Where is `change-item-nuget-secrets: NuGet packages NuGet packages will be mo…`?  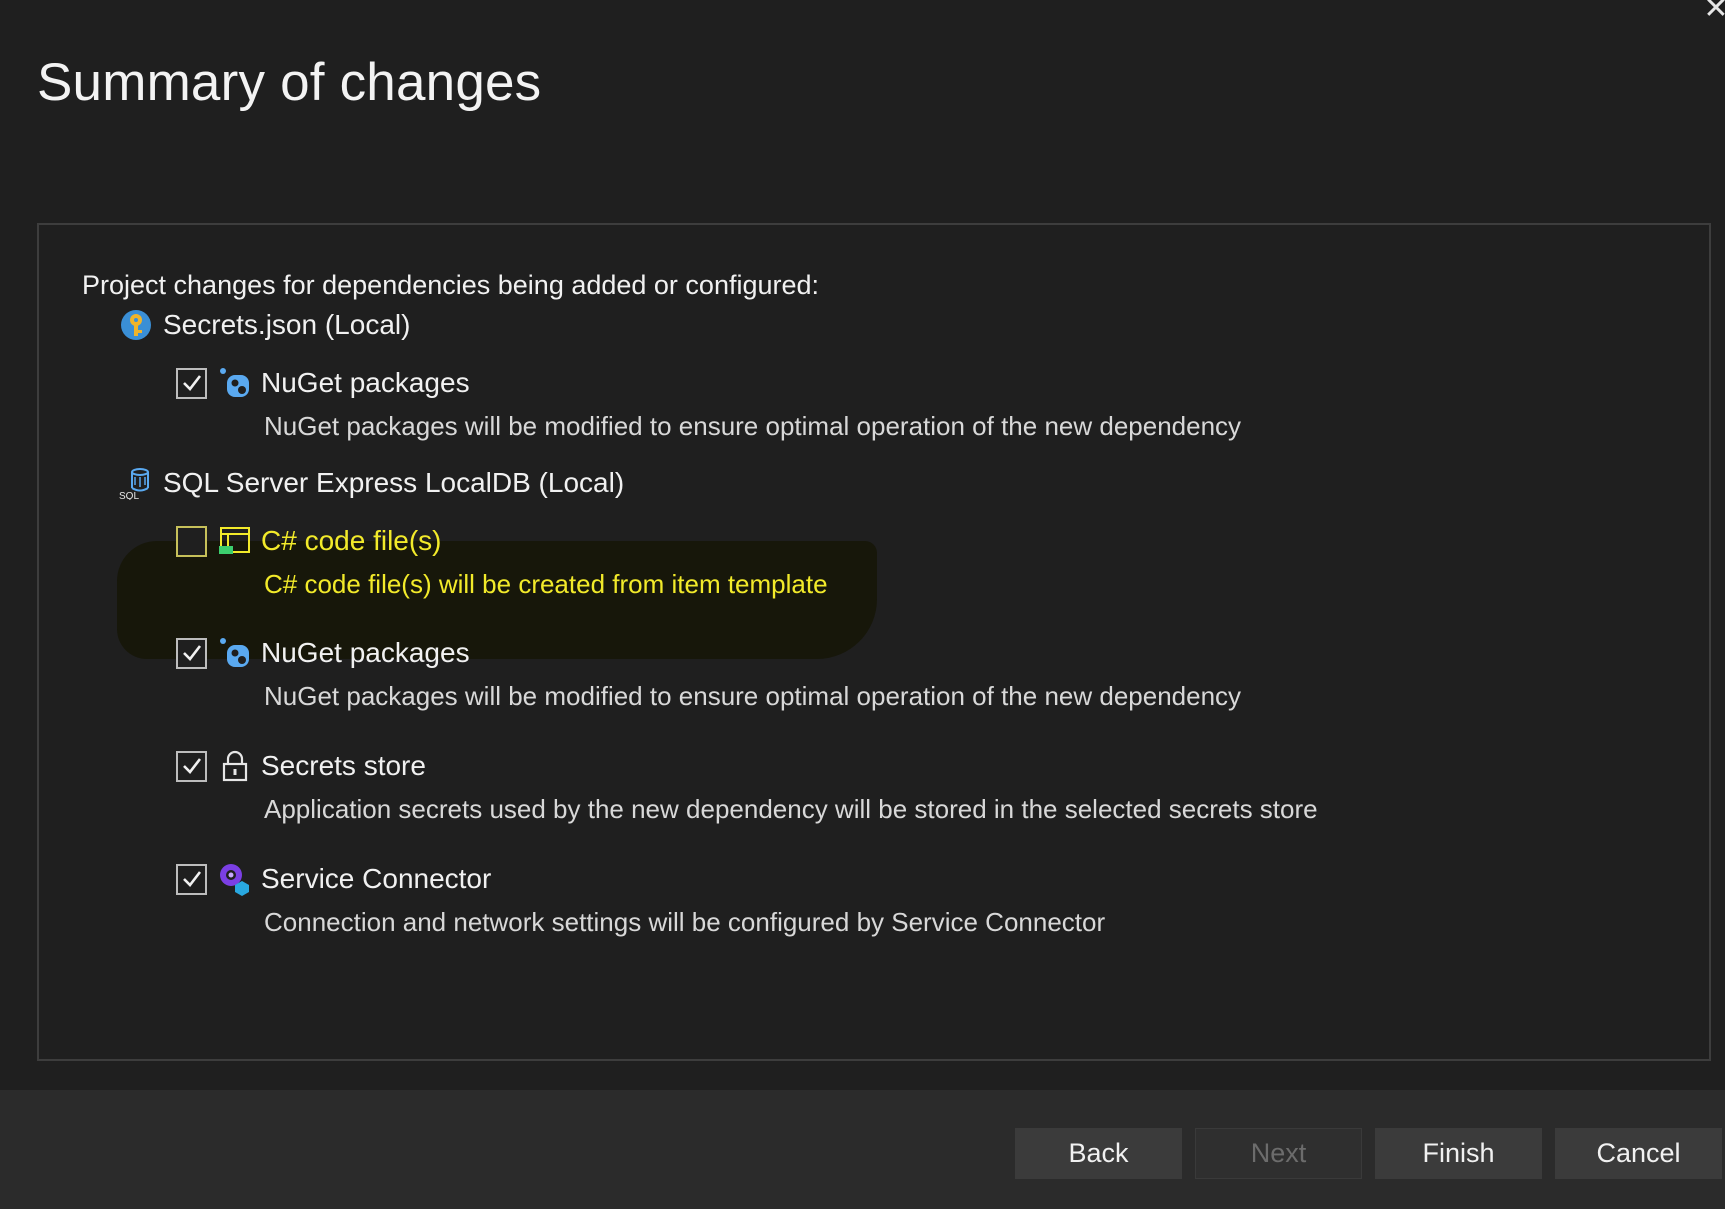
change-item-nuget-secrets: NuGet packages NuGet packages will be mo… is located at coordinates (708, 403).